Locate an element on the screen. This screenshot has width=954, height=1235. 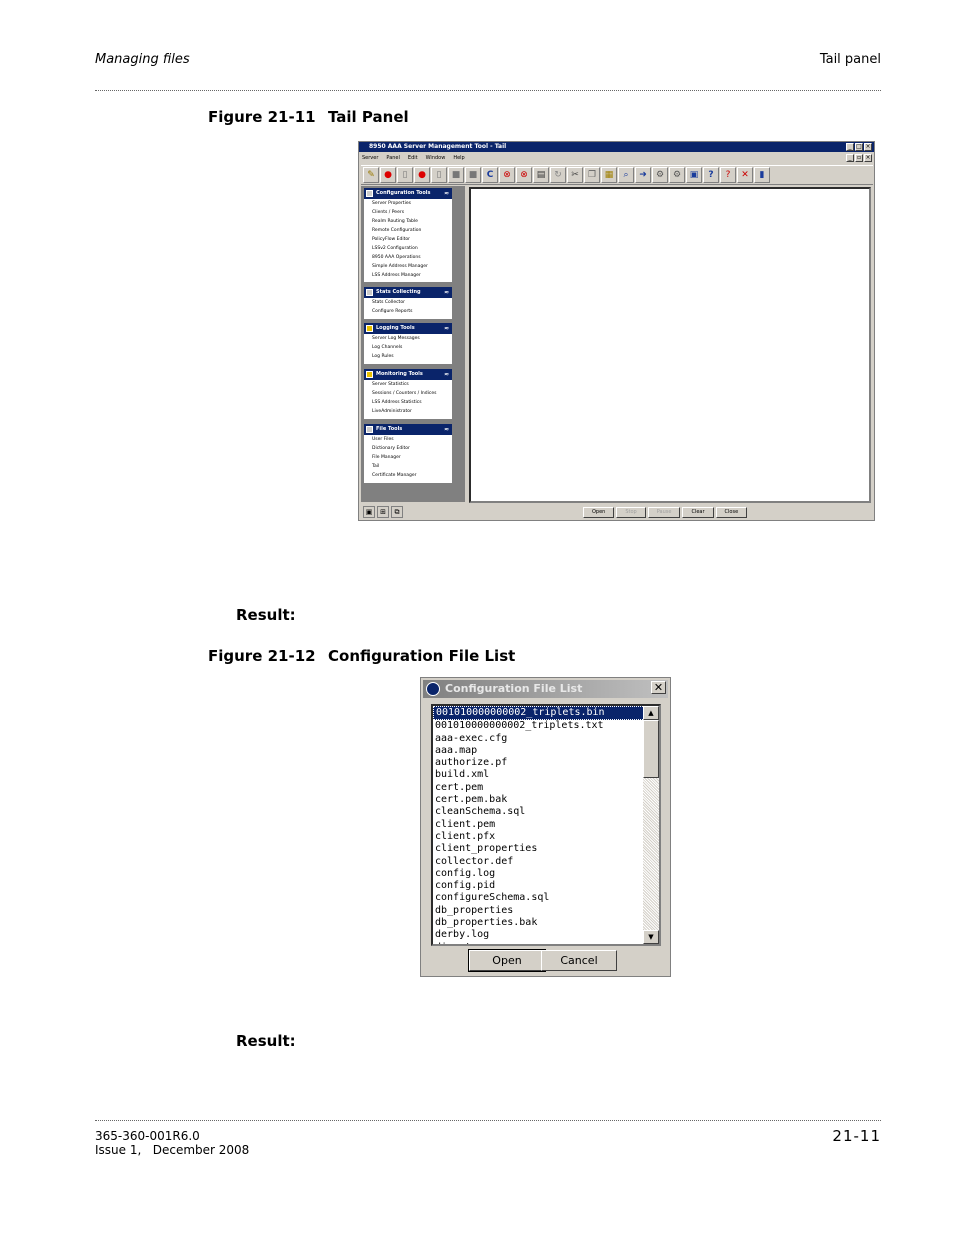
file-list-item: collector.def is located at coordinates (546, 862).